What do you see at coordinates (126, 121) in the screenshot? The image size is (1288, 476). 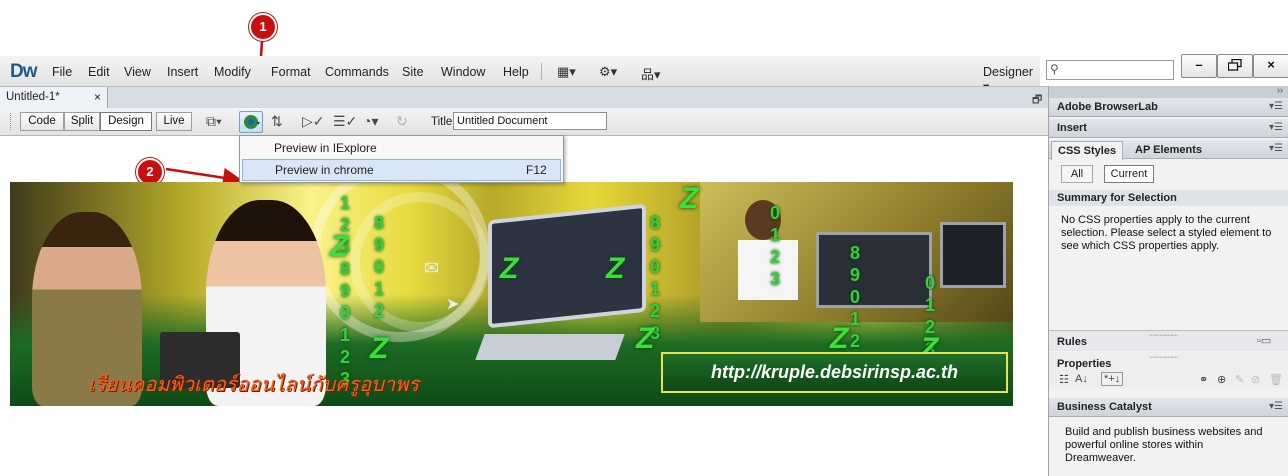 I see `design-view-button: Design` at bounding box center [126, 121].